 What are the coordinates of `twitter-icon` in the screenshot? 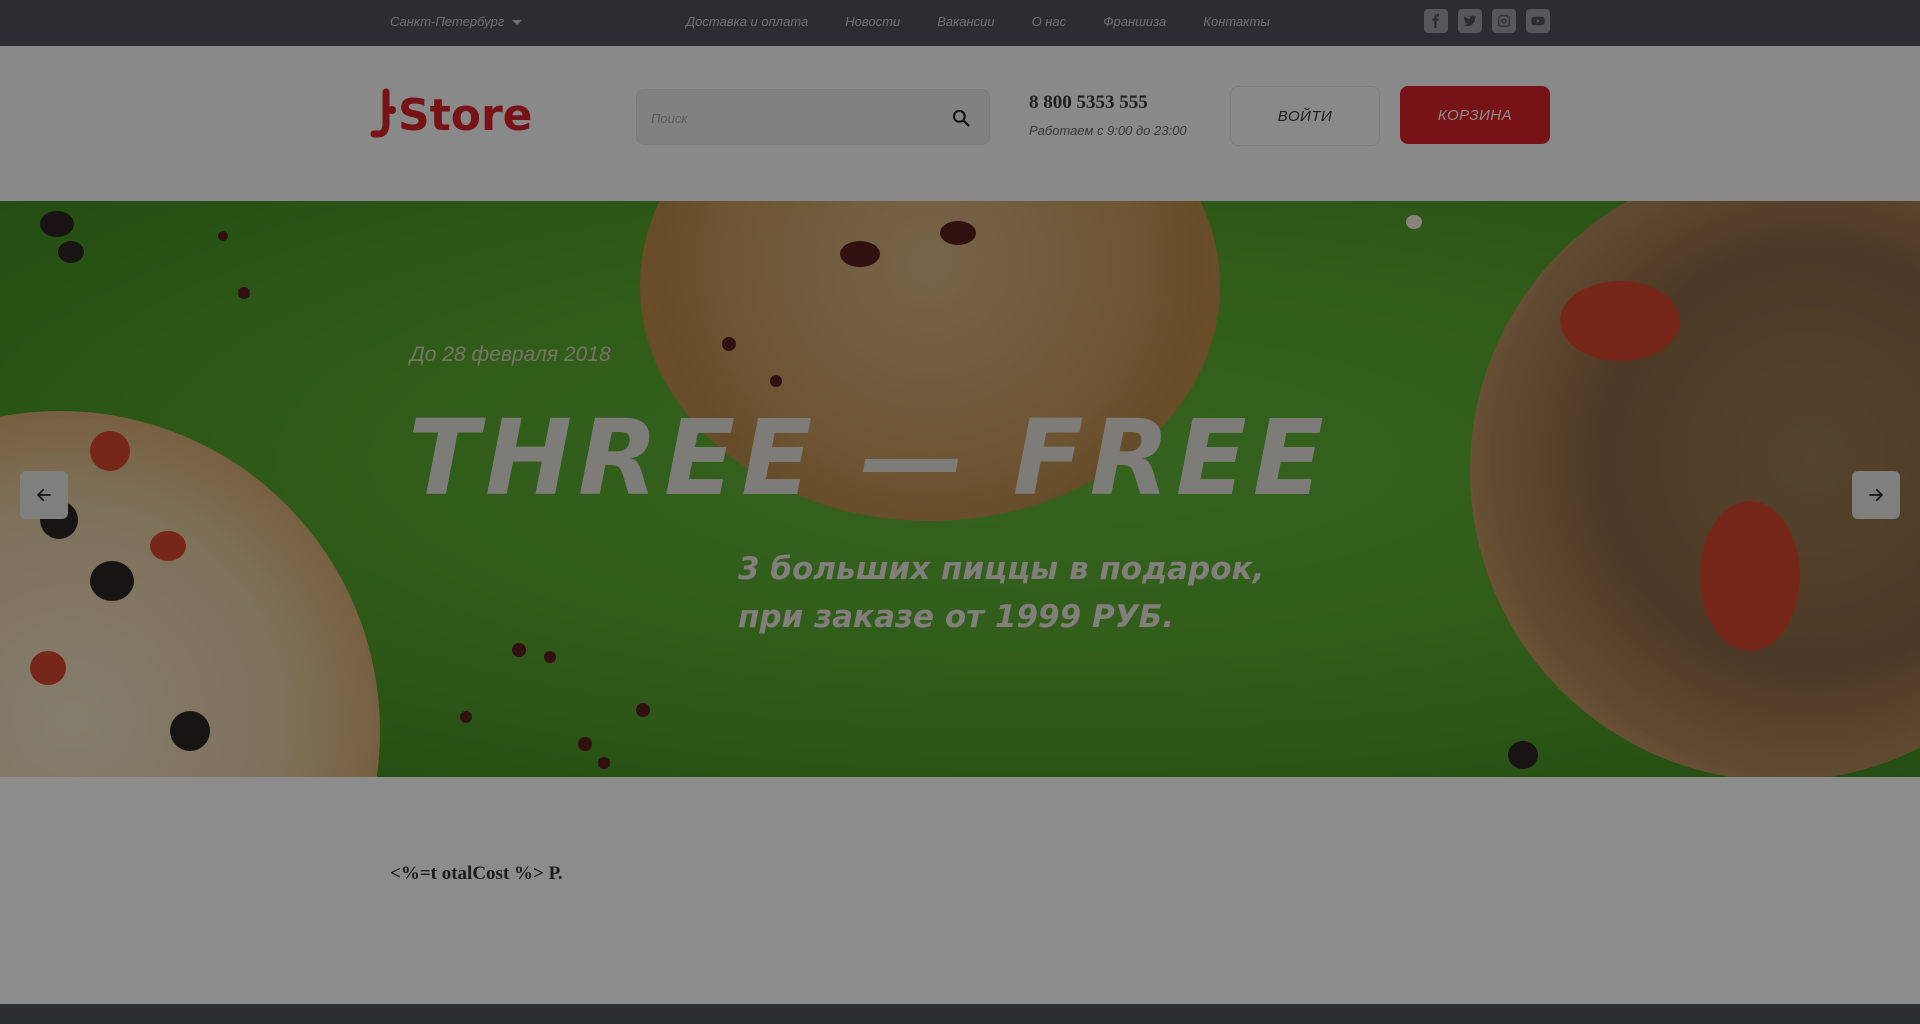 It's located at (1470, 21).